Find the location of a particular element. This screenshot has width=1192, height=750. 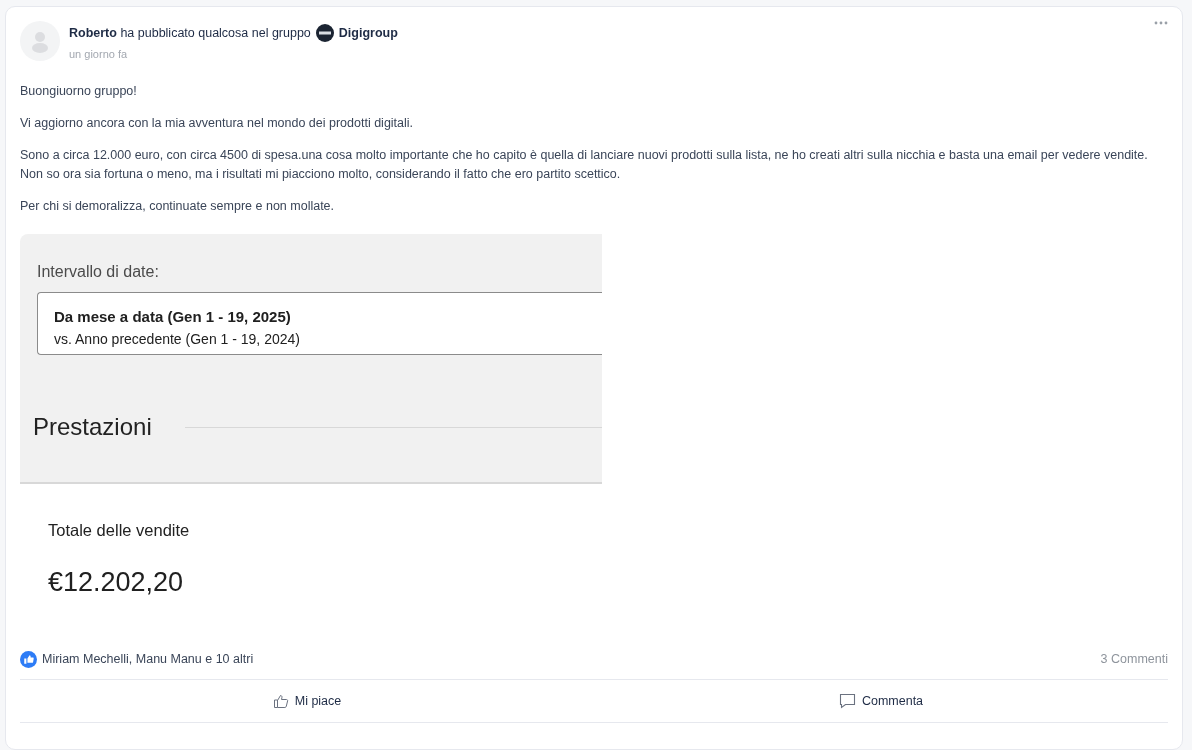

more-options-button is located at coordinates (1161, 23).